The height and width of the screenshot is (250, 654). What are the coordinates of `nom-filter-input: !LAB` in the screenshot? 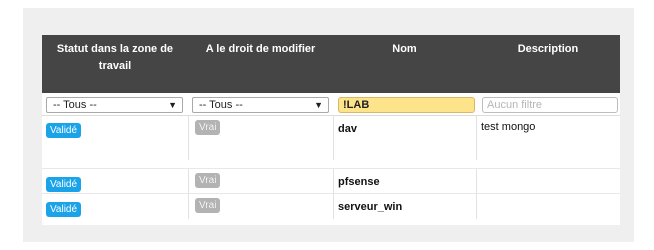 It's located at (406, 105).